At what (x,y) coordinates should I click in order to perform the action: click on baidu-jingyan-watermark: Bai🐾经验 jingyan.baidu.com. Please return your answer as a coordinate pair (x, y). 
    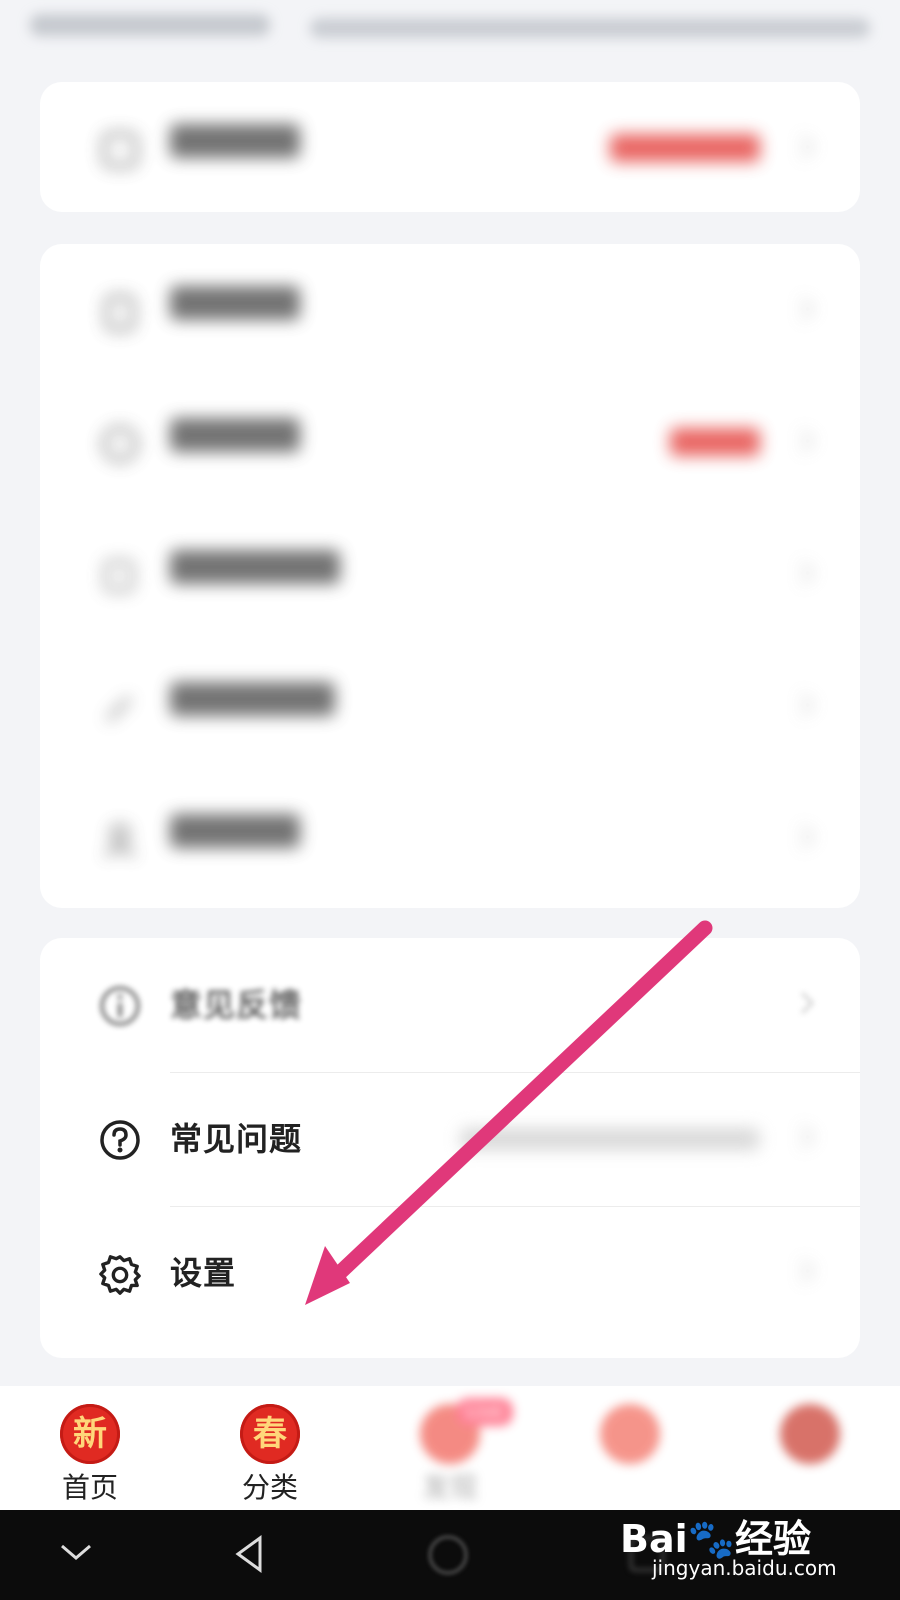
    Looking at the image, I should click on (750, 1545).